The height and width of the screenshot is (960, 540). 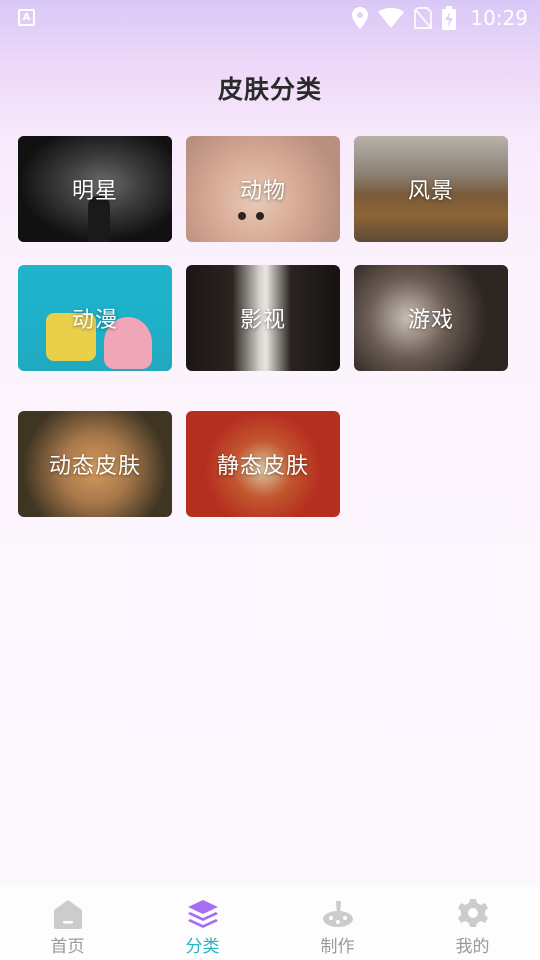 What do you see at coordinates (94, 191) in the screenshot?
I see `category-label: 明星` at bounding box center [94, 191].